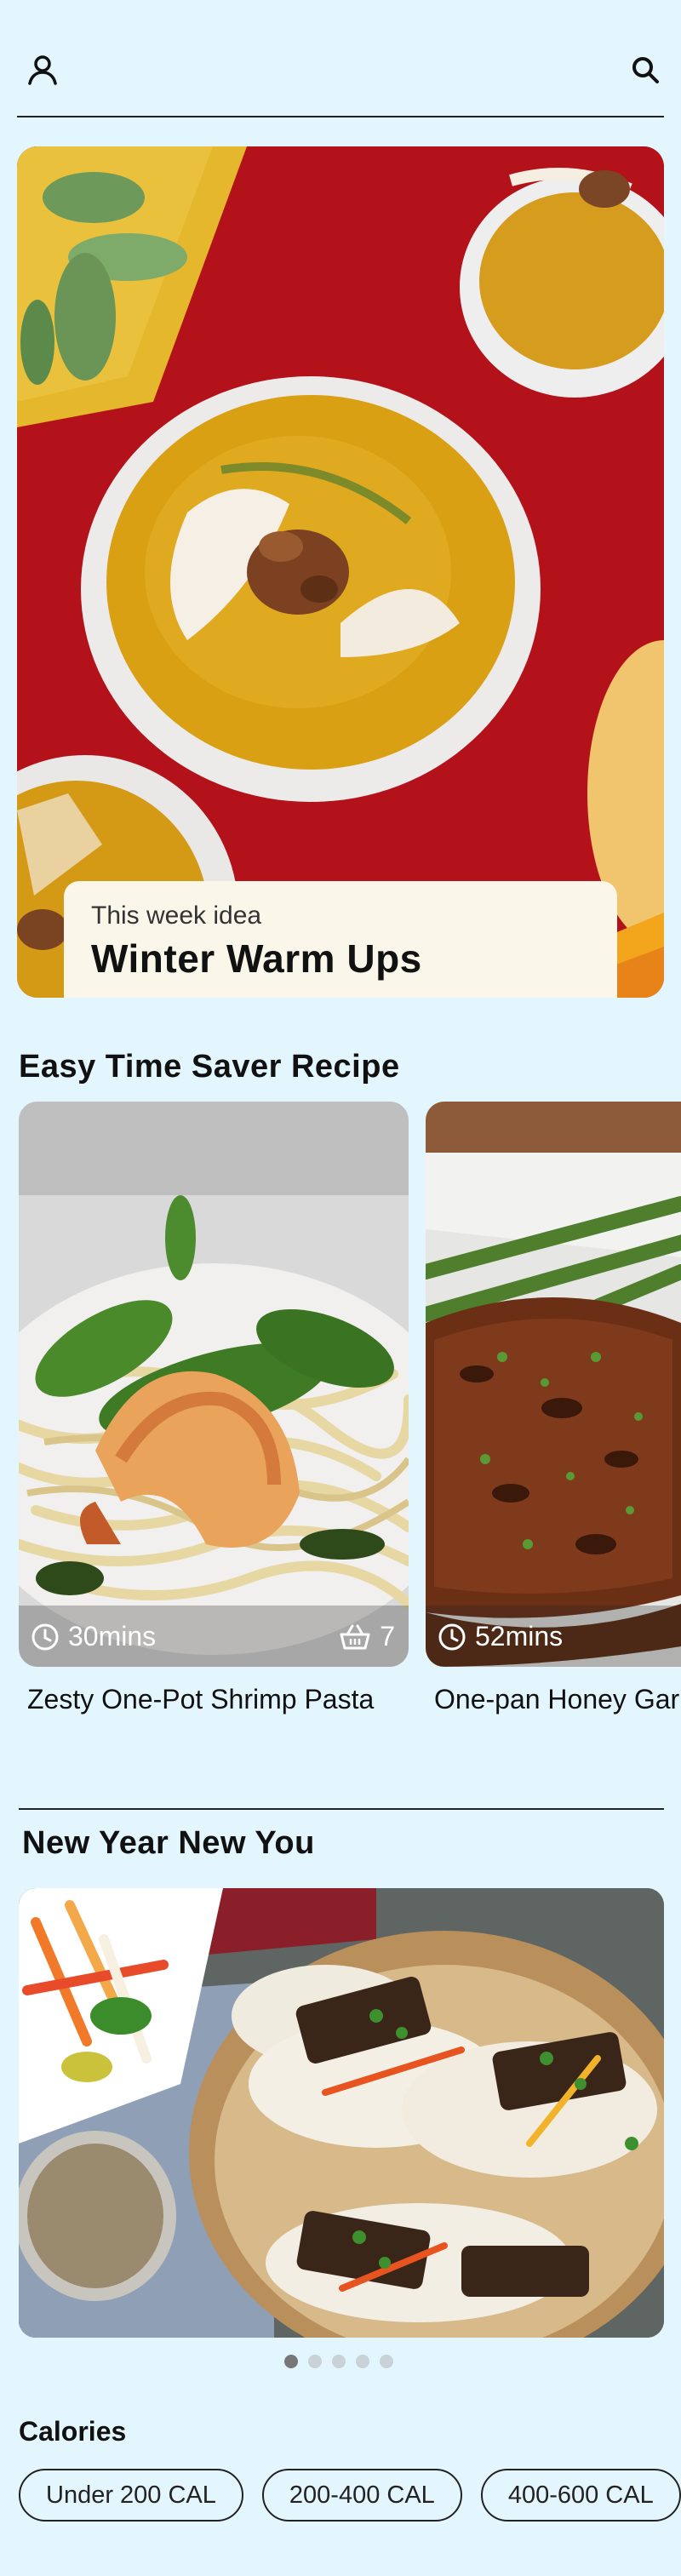 Image resolution: width=681 pixels, height=2576 pixels. I want to click on basket-icon, so click(355, 1637).